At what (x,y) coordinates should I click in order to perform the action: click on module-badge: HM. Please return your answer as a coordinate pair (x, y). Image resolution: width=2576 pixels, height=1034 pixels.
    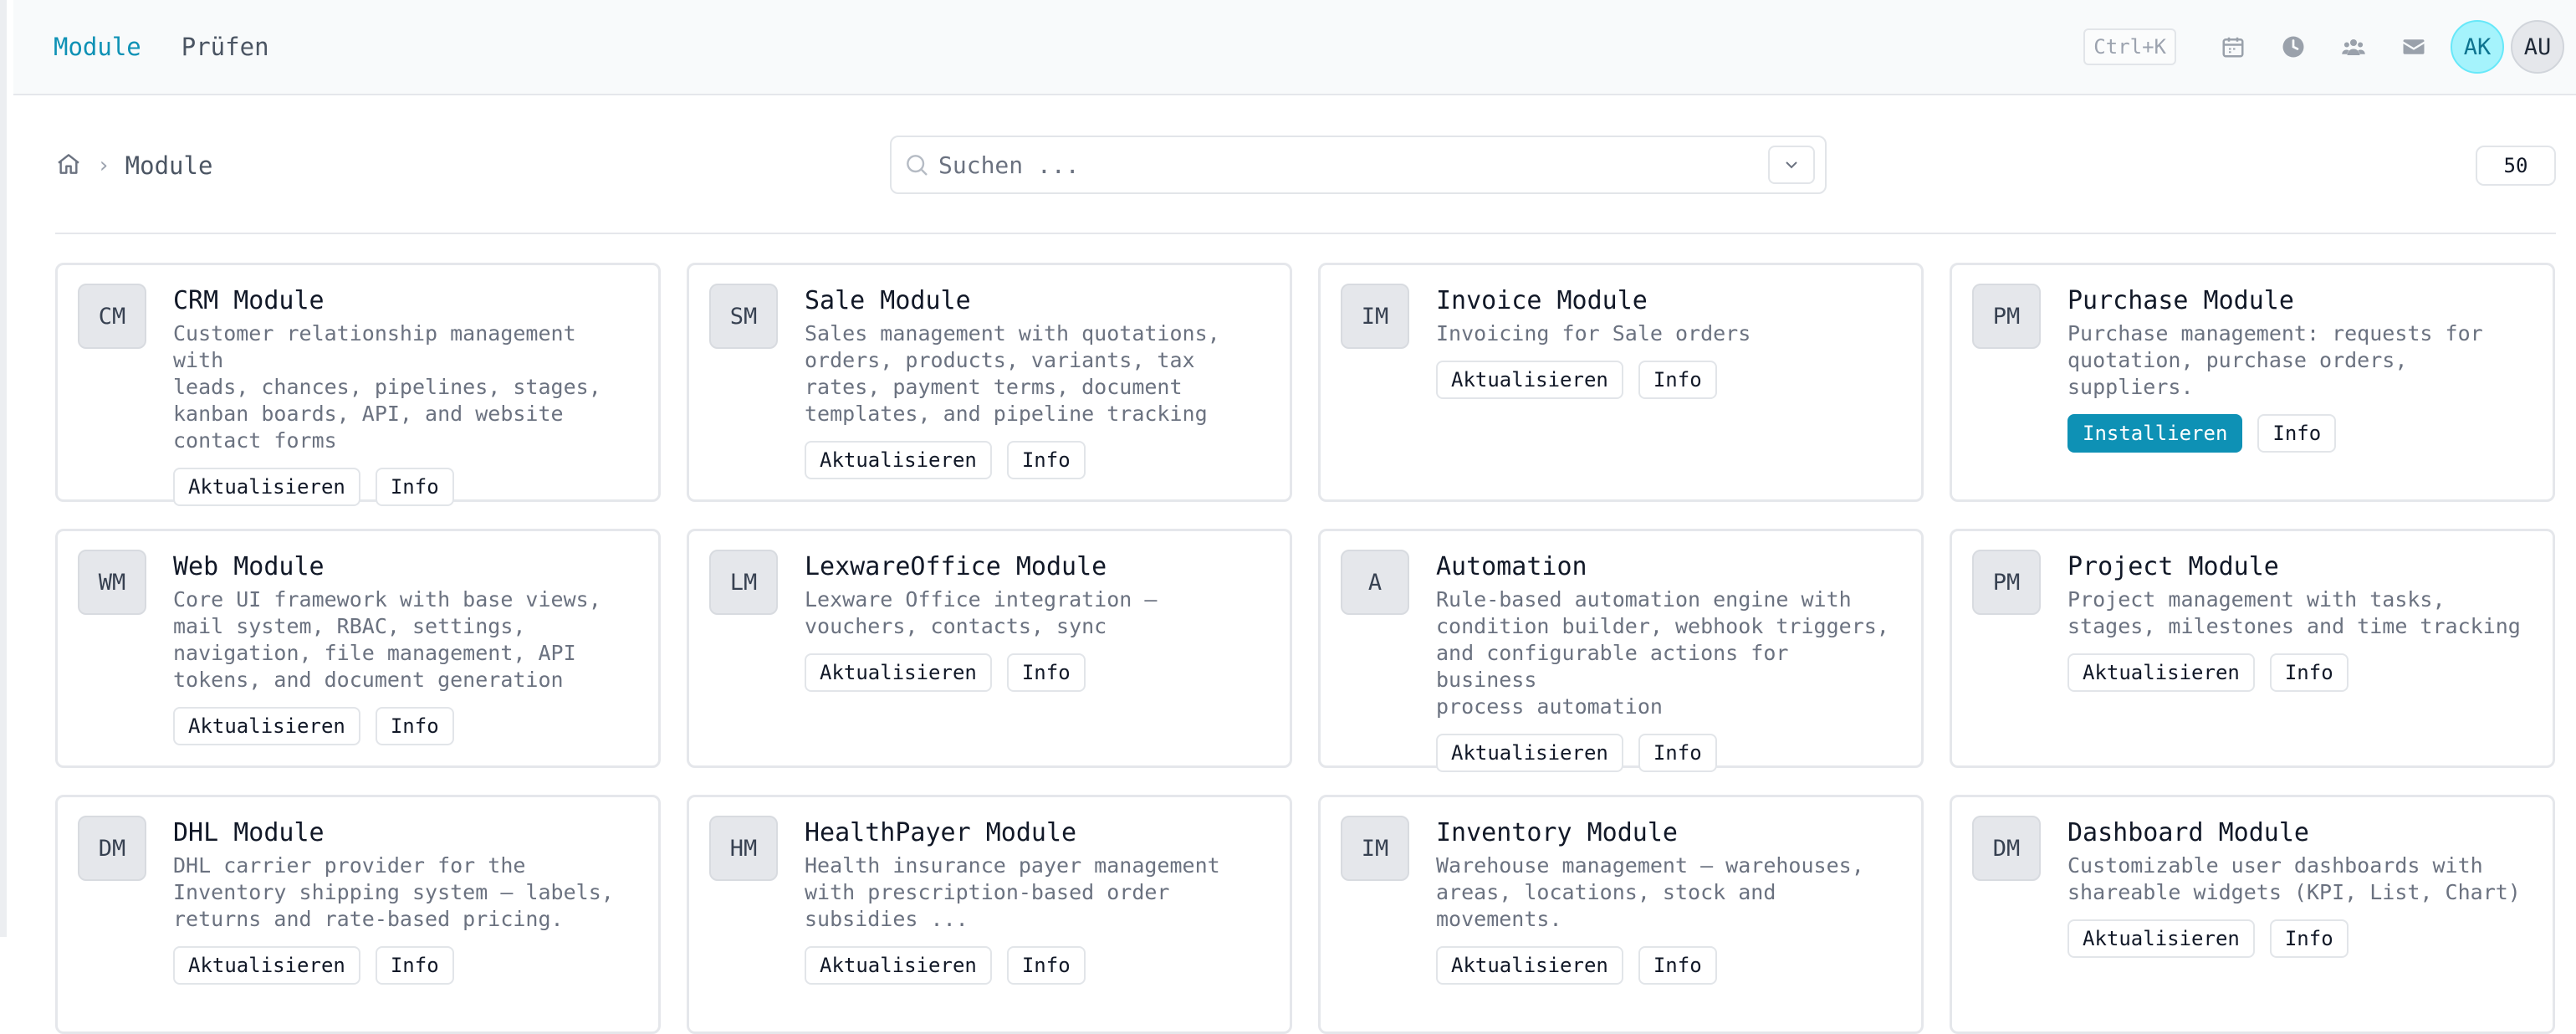
    Looking at the image, I should click on (743, 848).